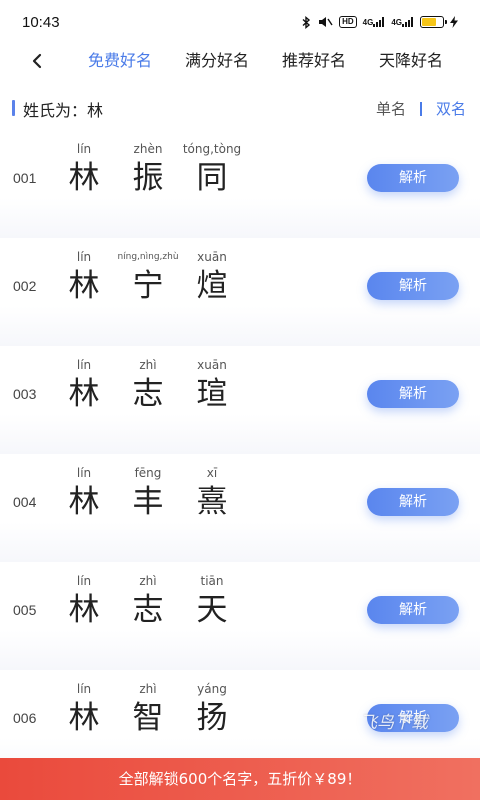 This screenshot has height=800, width=480. I want to click on pinyin: xī, so click(212, 473).